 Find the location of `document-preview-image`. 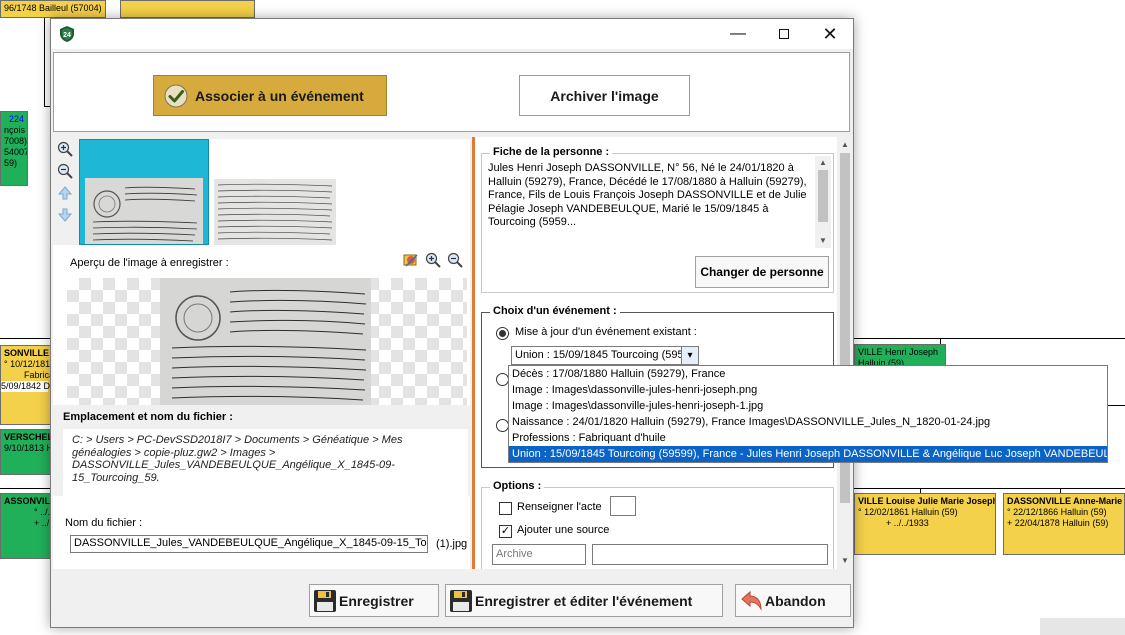

document-preview-image is located at coordinates (265, 341).